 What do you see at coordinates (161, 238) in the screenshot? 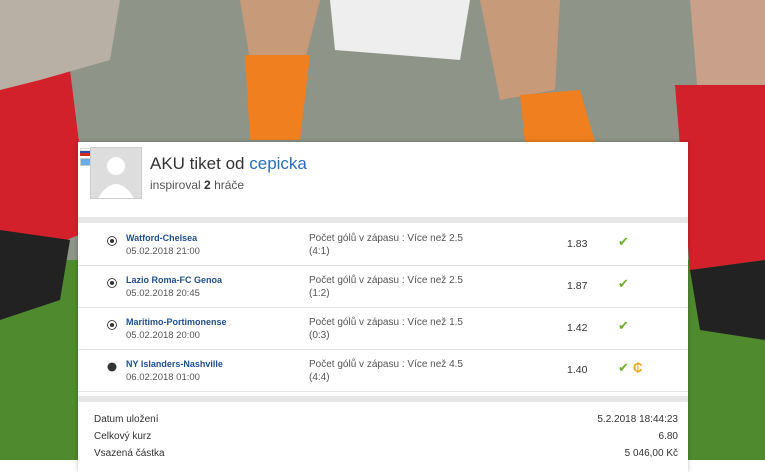
I see `match-link: Watford-Chelsea` at bounding box center [161, 238].